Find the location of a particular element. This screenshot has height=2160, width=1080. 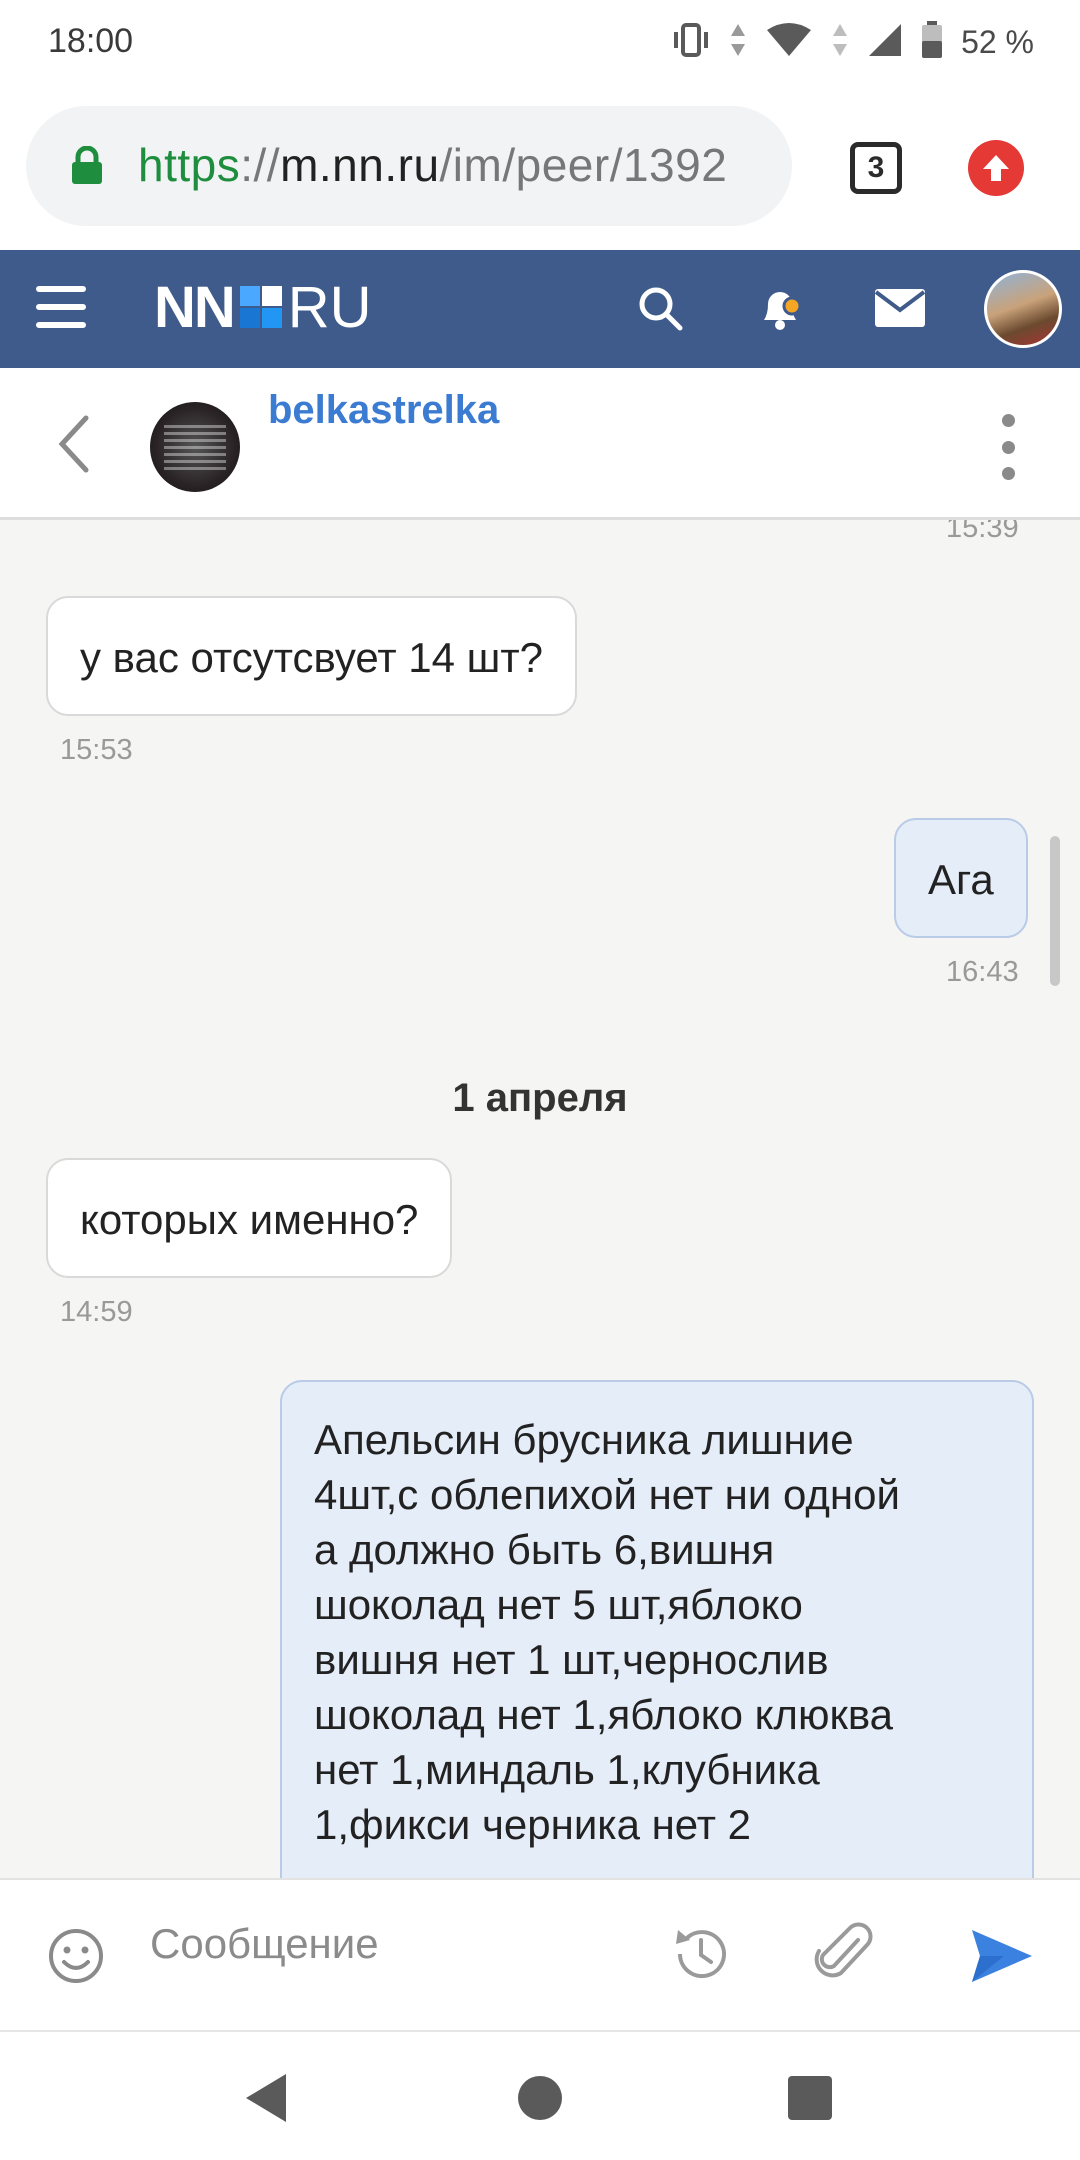

battery-percent: 52 % is located at coordinates (997, 41).